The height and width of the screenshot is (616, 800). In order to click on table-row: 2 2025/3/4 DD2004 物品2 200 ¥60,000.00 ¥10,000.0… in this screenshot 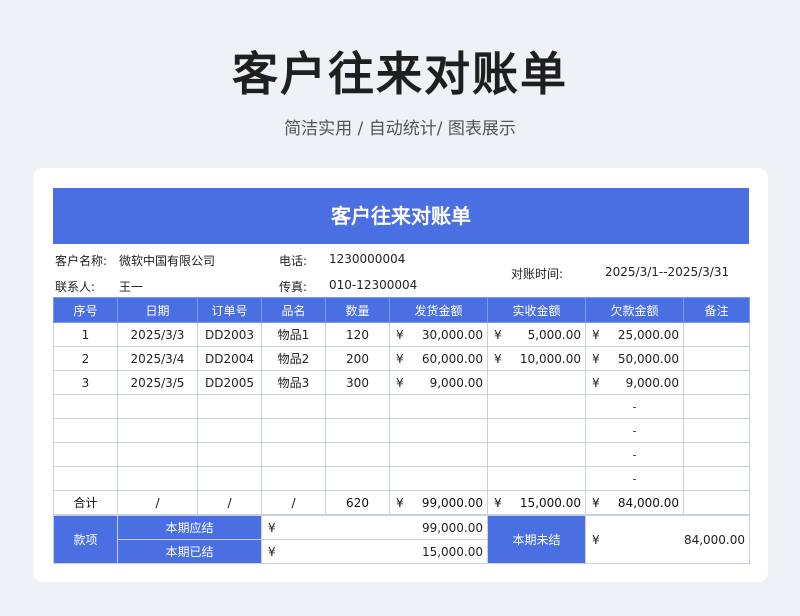, I will do `click(401, 358)`.